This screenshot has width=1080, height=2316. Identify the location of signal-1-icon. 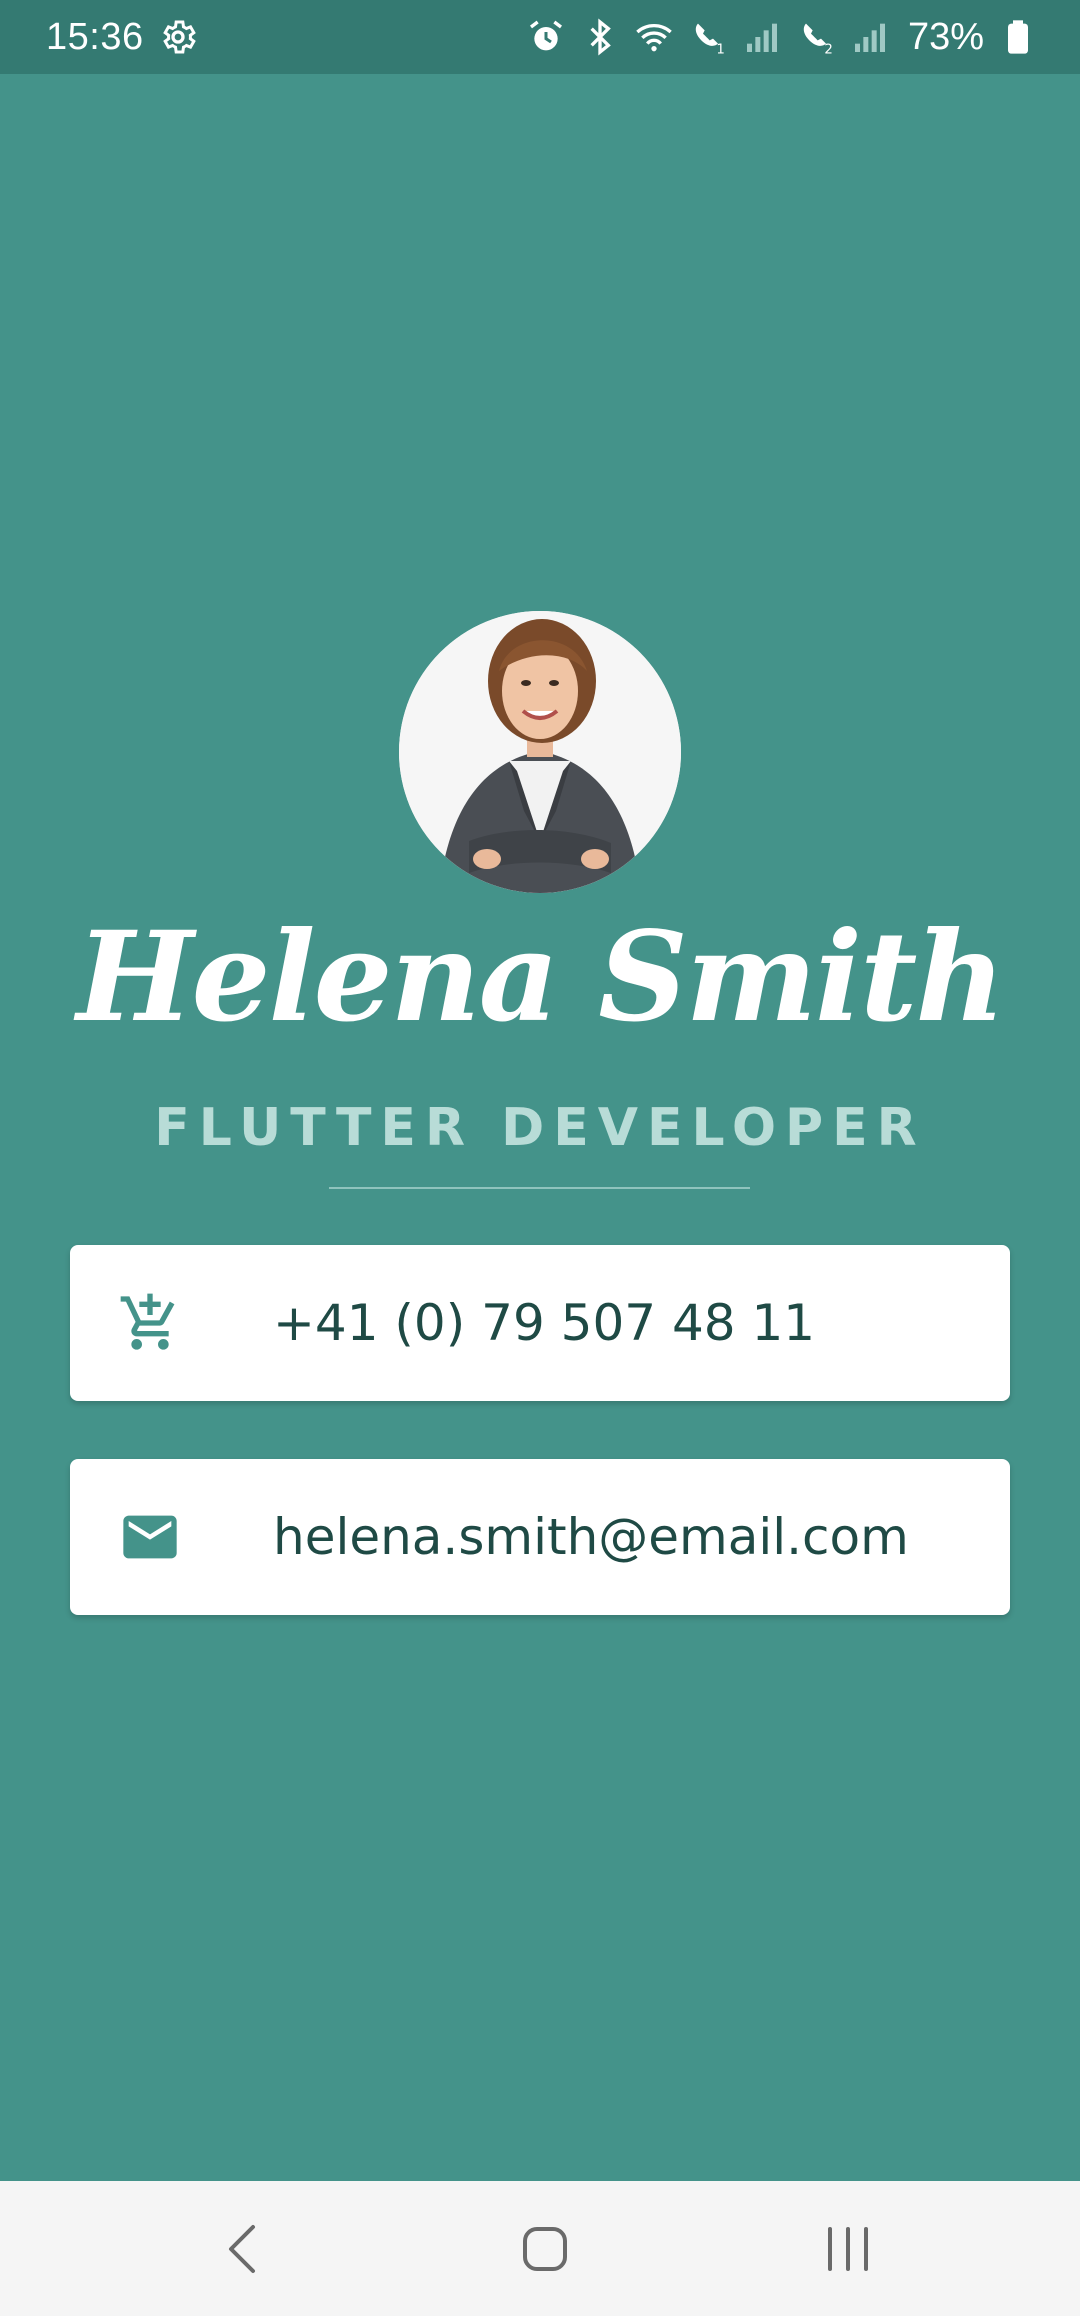
(762, 37).